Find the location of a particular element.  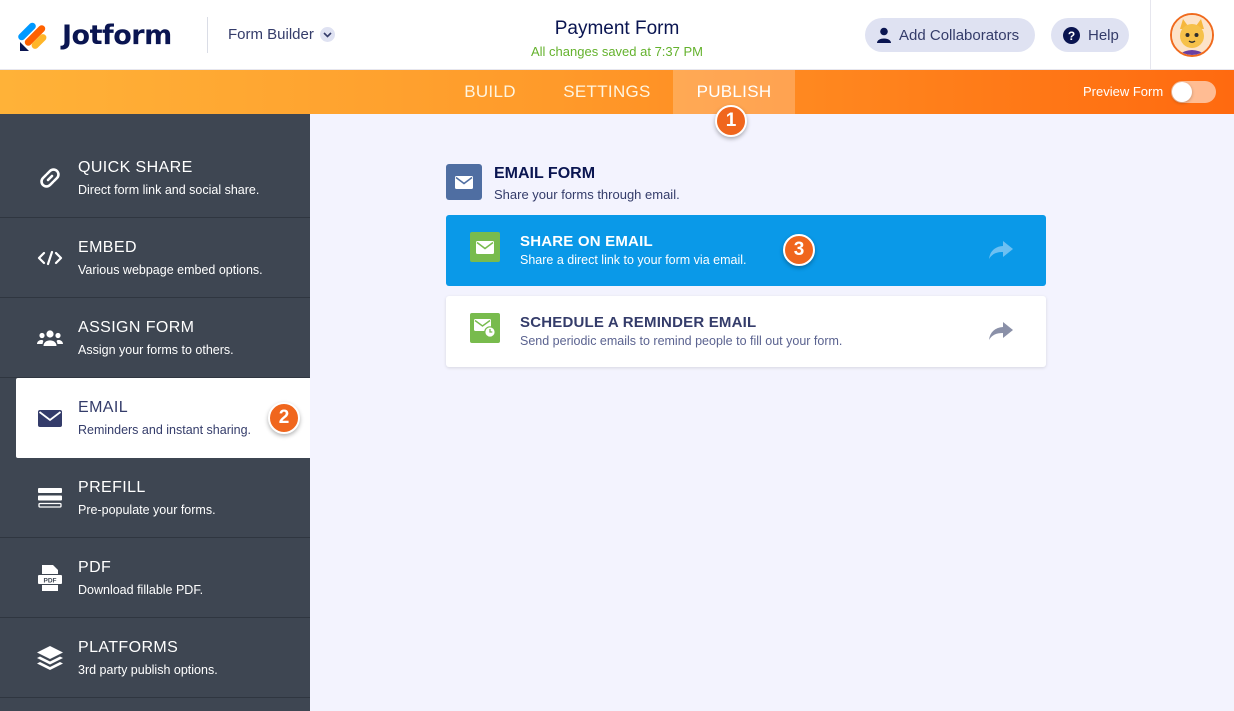

section-subtitle: Share your forms through email. is located at coordinates (587, 194).